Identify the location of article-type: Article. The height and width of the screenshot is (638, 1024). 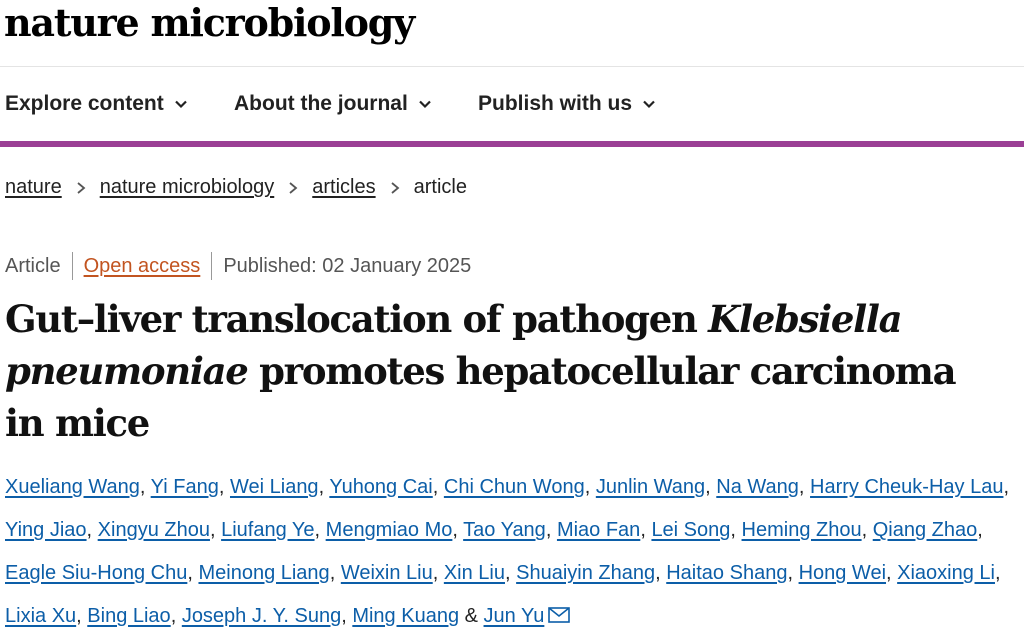
(33, 265).